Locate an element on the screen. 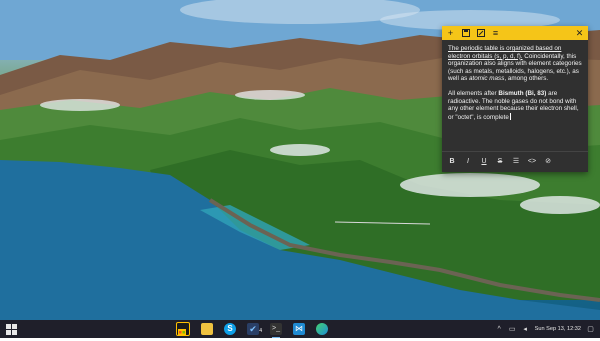 The height and width of the screenshot is (341, 600). taskbar: S ✔ 4 >_ ⋈ ^ ▭ ◂ Sun Sep 13, 12:32 ▢ is located at coordinates (300, 329).